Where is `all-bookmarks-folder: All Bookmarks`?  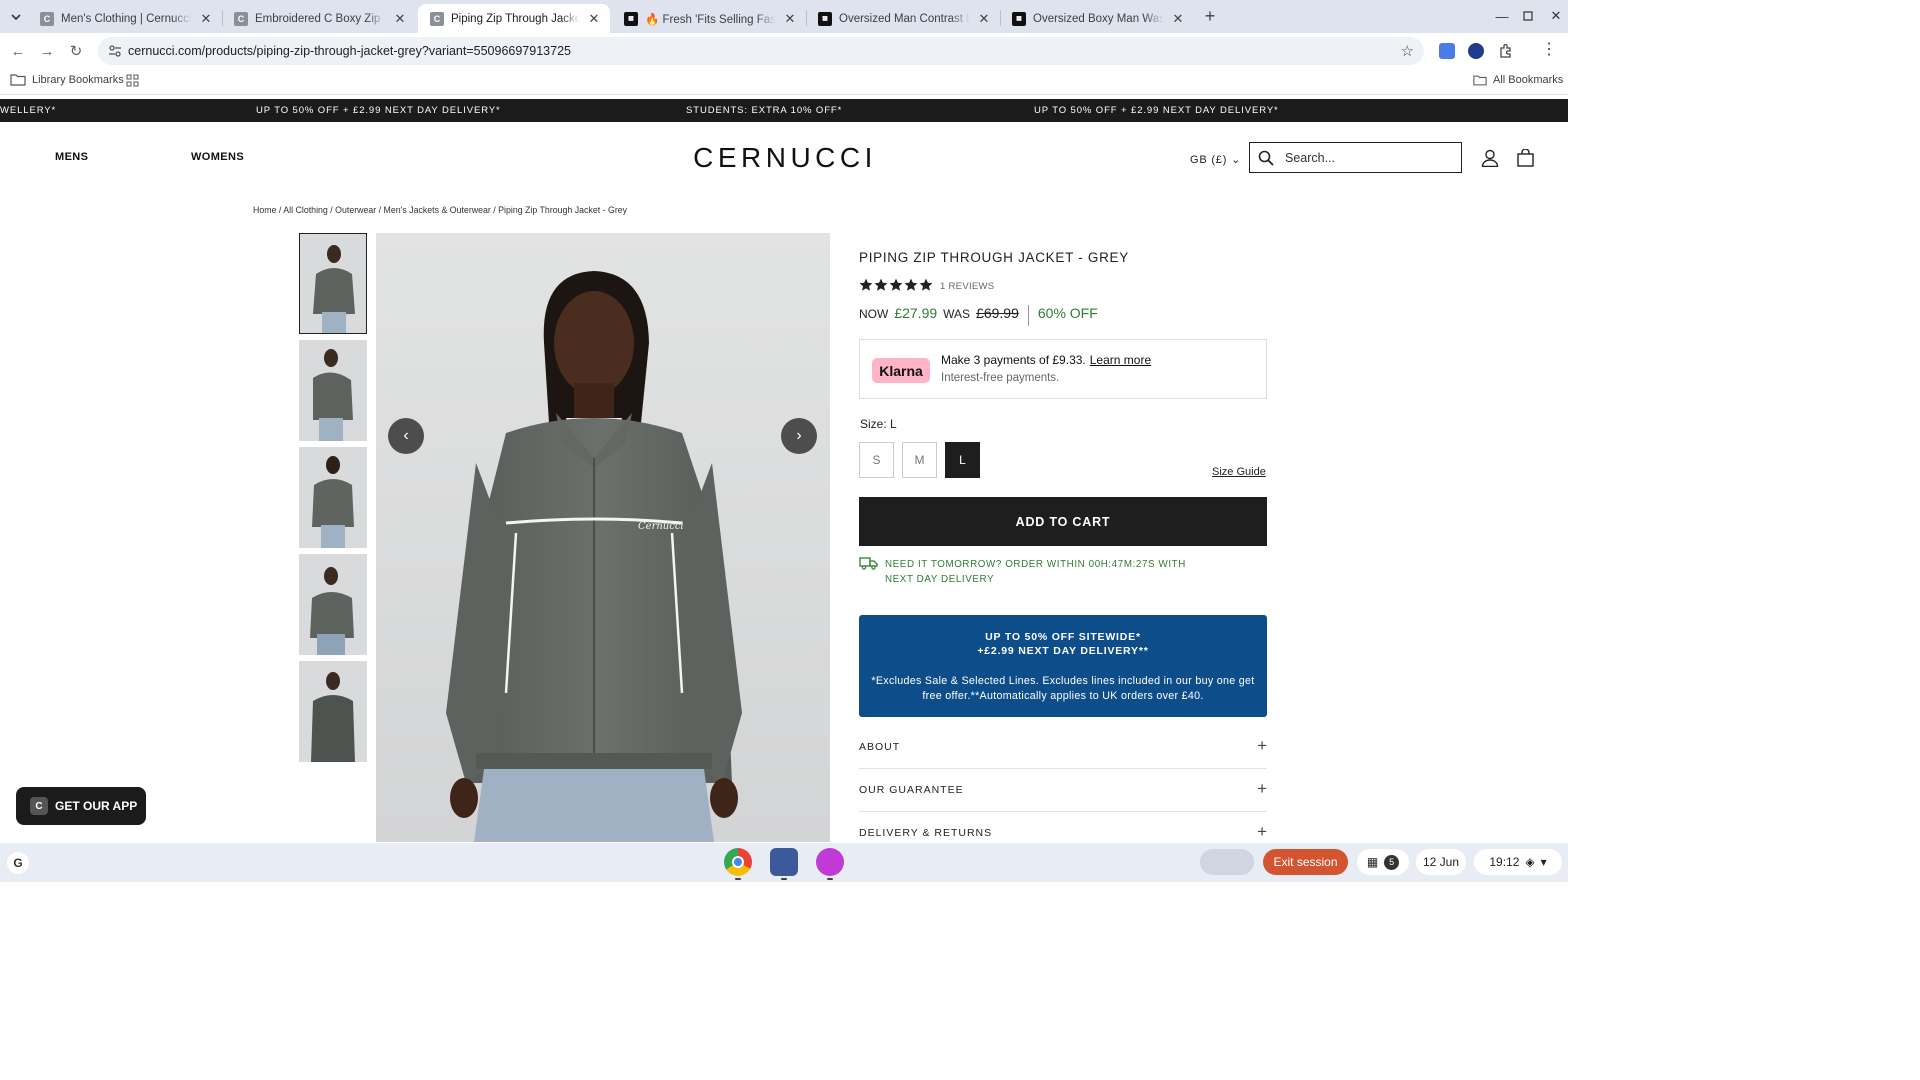 all-bookmarks-folder: All Bookmarks is located at coordinates (1518, 80).